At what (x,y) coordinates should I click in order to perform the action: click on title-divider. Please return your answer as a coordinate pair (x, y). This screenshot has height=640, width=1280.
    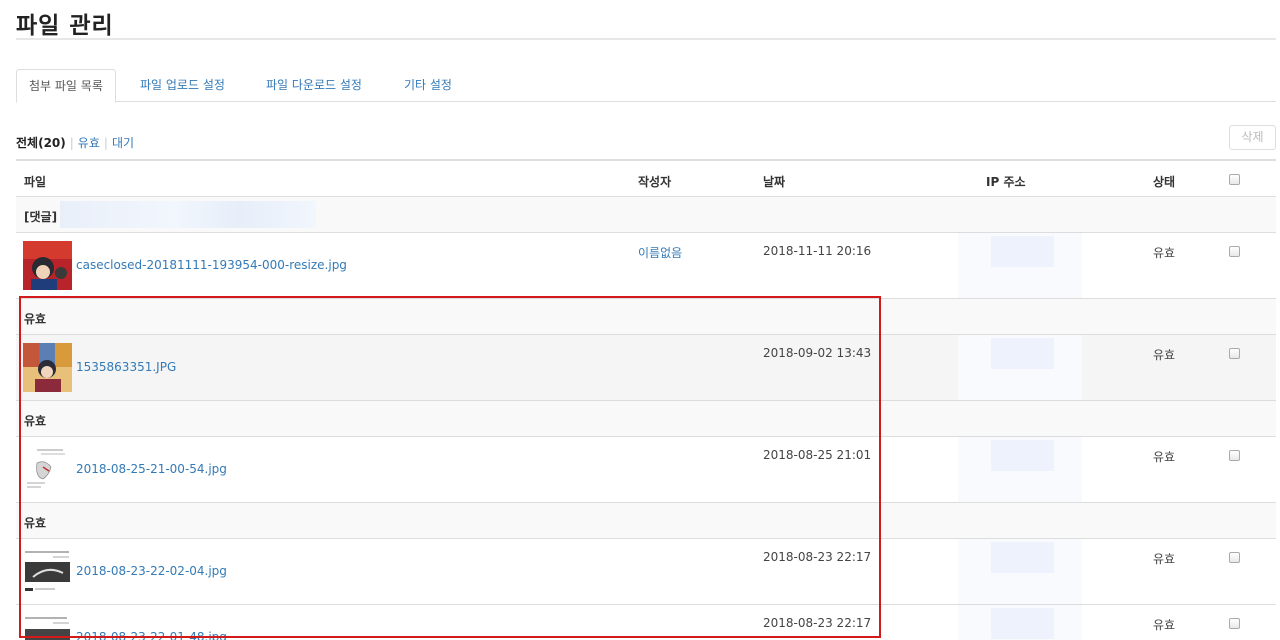
    Looking at the image, I should click on (646, 39).